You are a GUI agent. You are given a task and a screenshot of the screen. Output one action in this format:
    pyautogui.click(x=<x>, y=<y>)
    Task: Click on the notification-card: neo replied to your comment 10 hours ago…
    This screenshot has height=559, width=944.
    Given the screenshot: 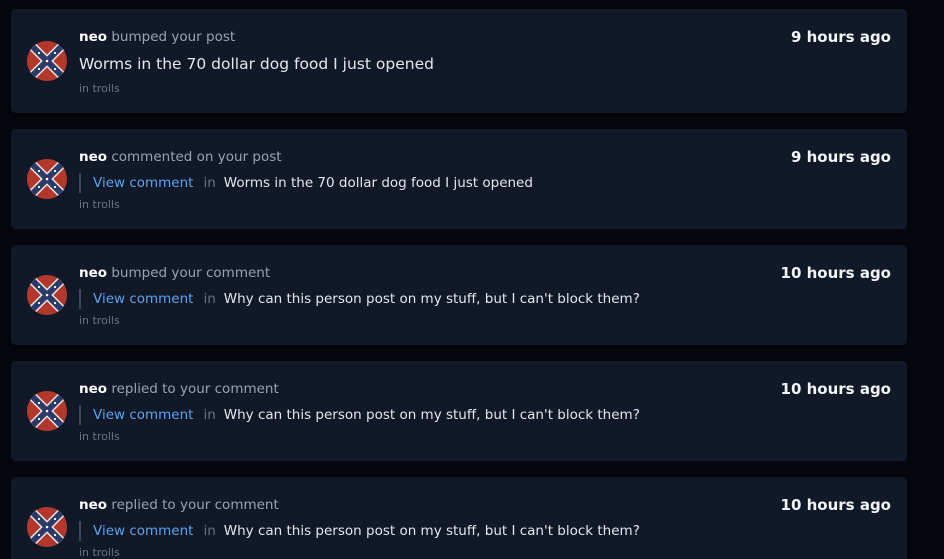 What is the action you would take?
    pyautogui.click(x=459, y=518)
    